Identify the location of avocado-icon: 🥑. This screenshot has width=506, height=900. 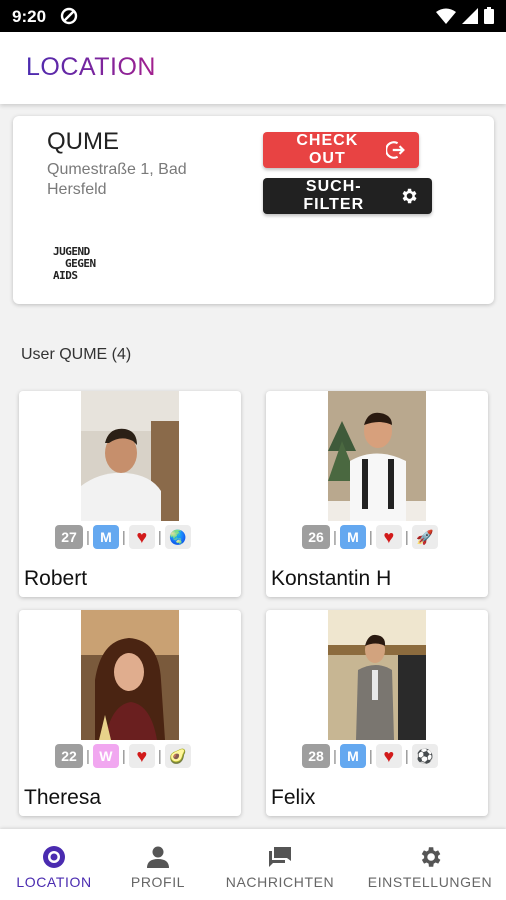
(177, 756).